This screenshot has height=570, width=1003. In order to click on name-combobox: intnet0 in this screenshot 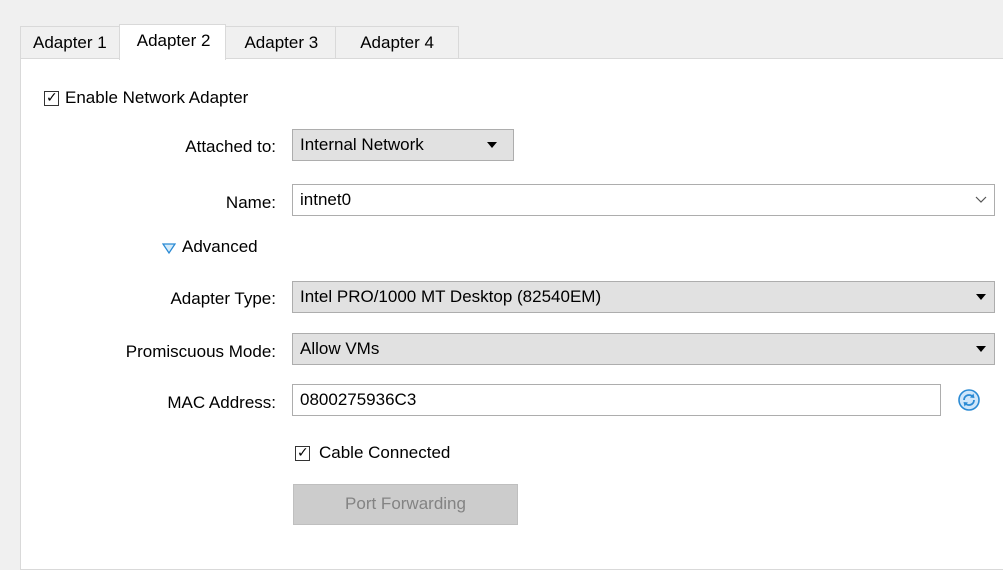, I will do `click(643, 200)`.